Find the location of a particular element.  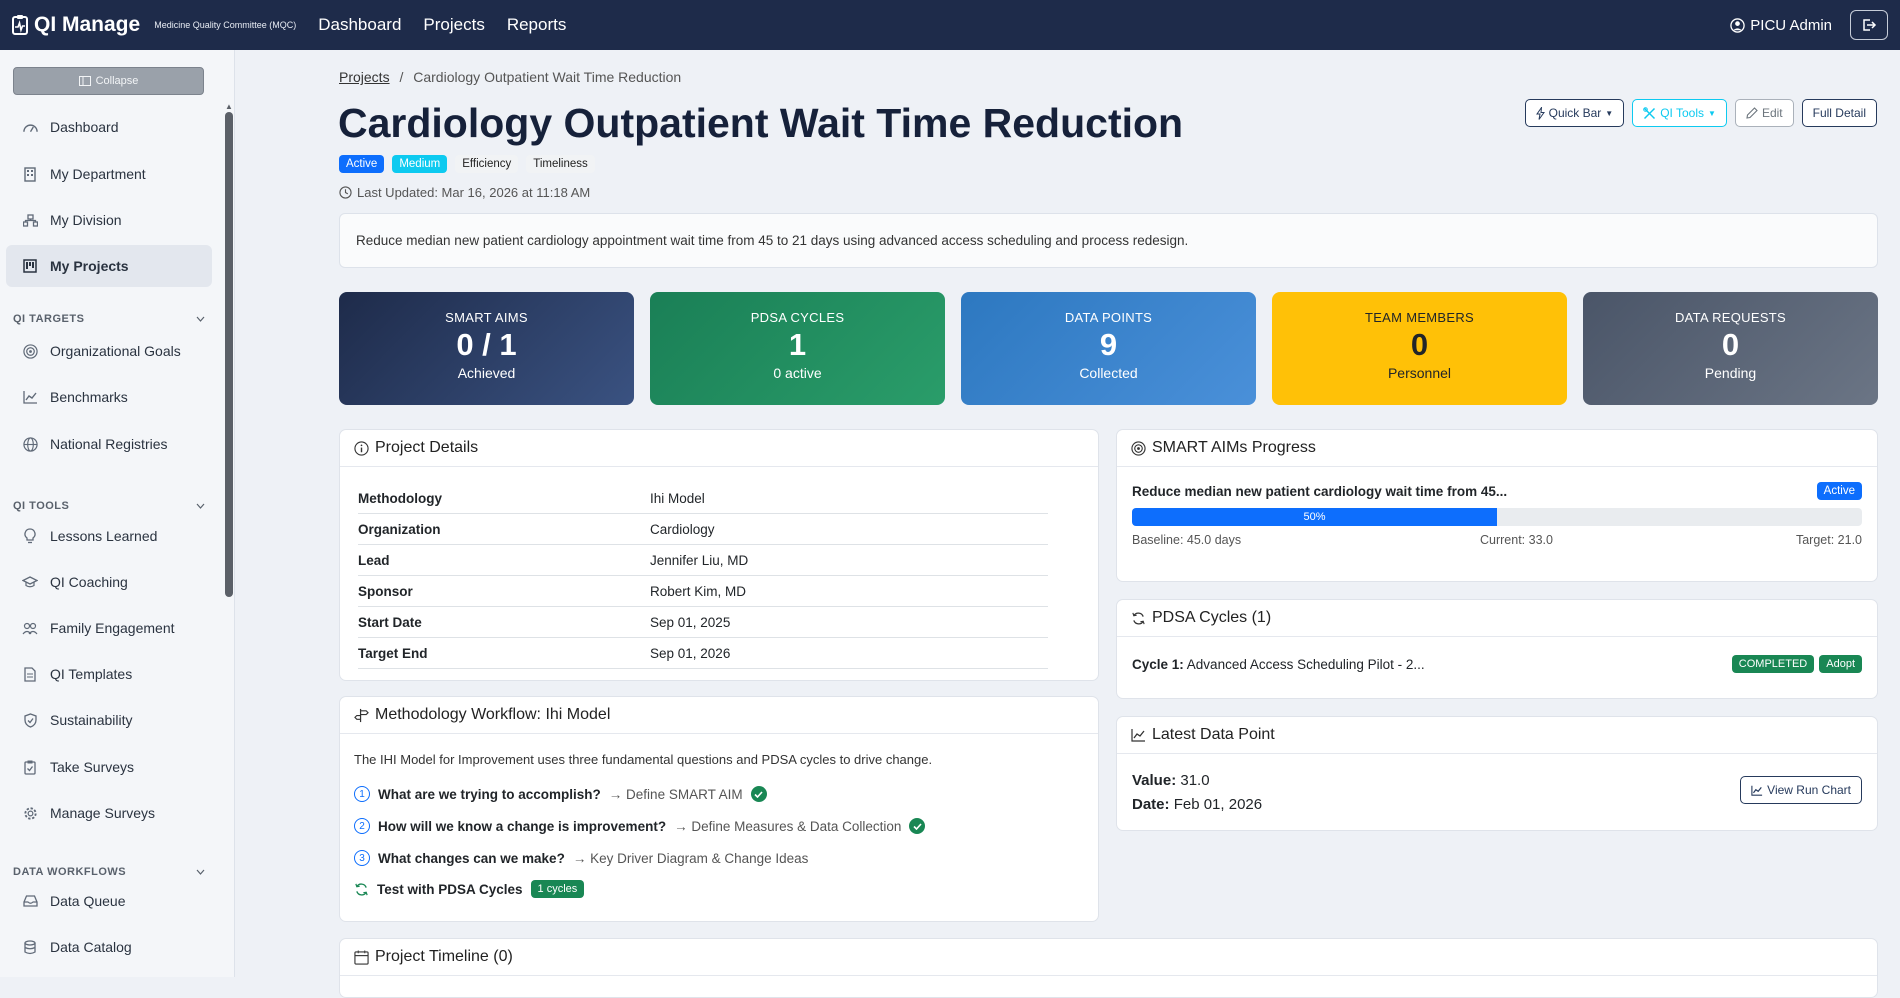

org-chart-icon is located at coordinates (30, 220).